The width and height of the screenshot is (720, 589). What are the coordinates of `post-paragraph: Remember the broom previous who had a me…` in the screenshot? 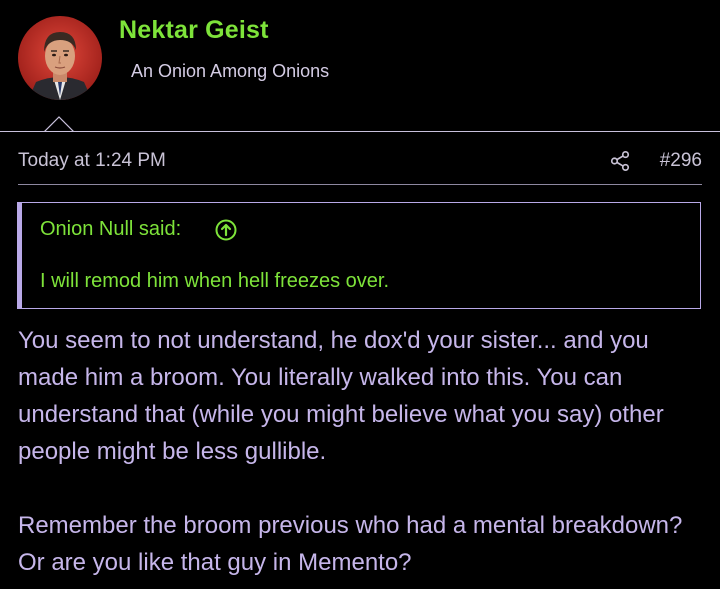 It's located at (350, 544).